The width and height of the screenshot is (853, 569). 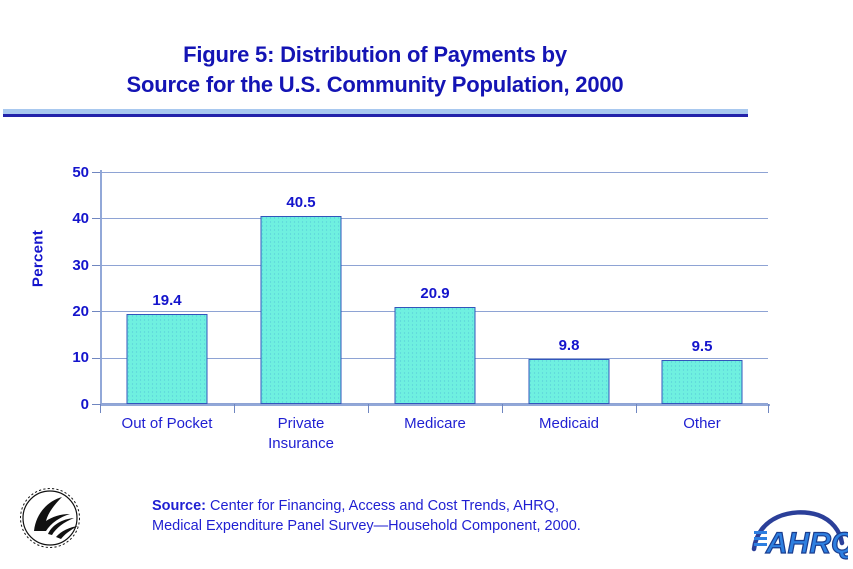 I want to click on source-label: Source:, so click(x=179, y=506).